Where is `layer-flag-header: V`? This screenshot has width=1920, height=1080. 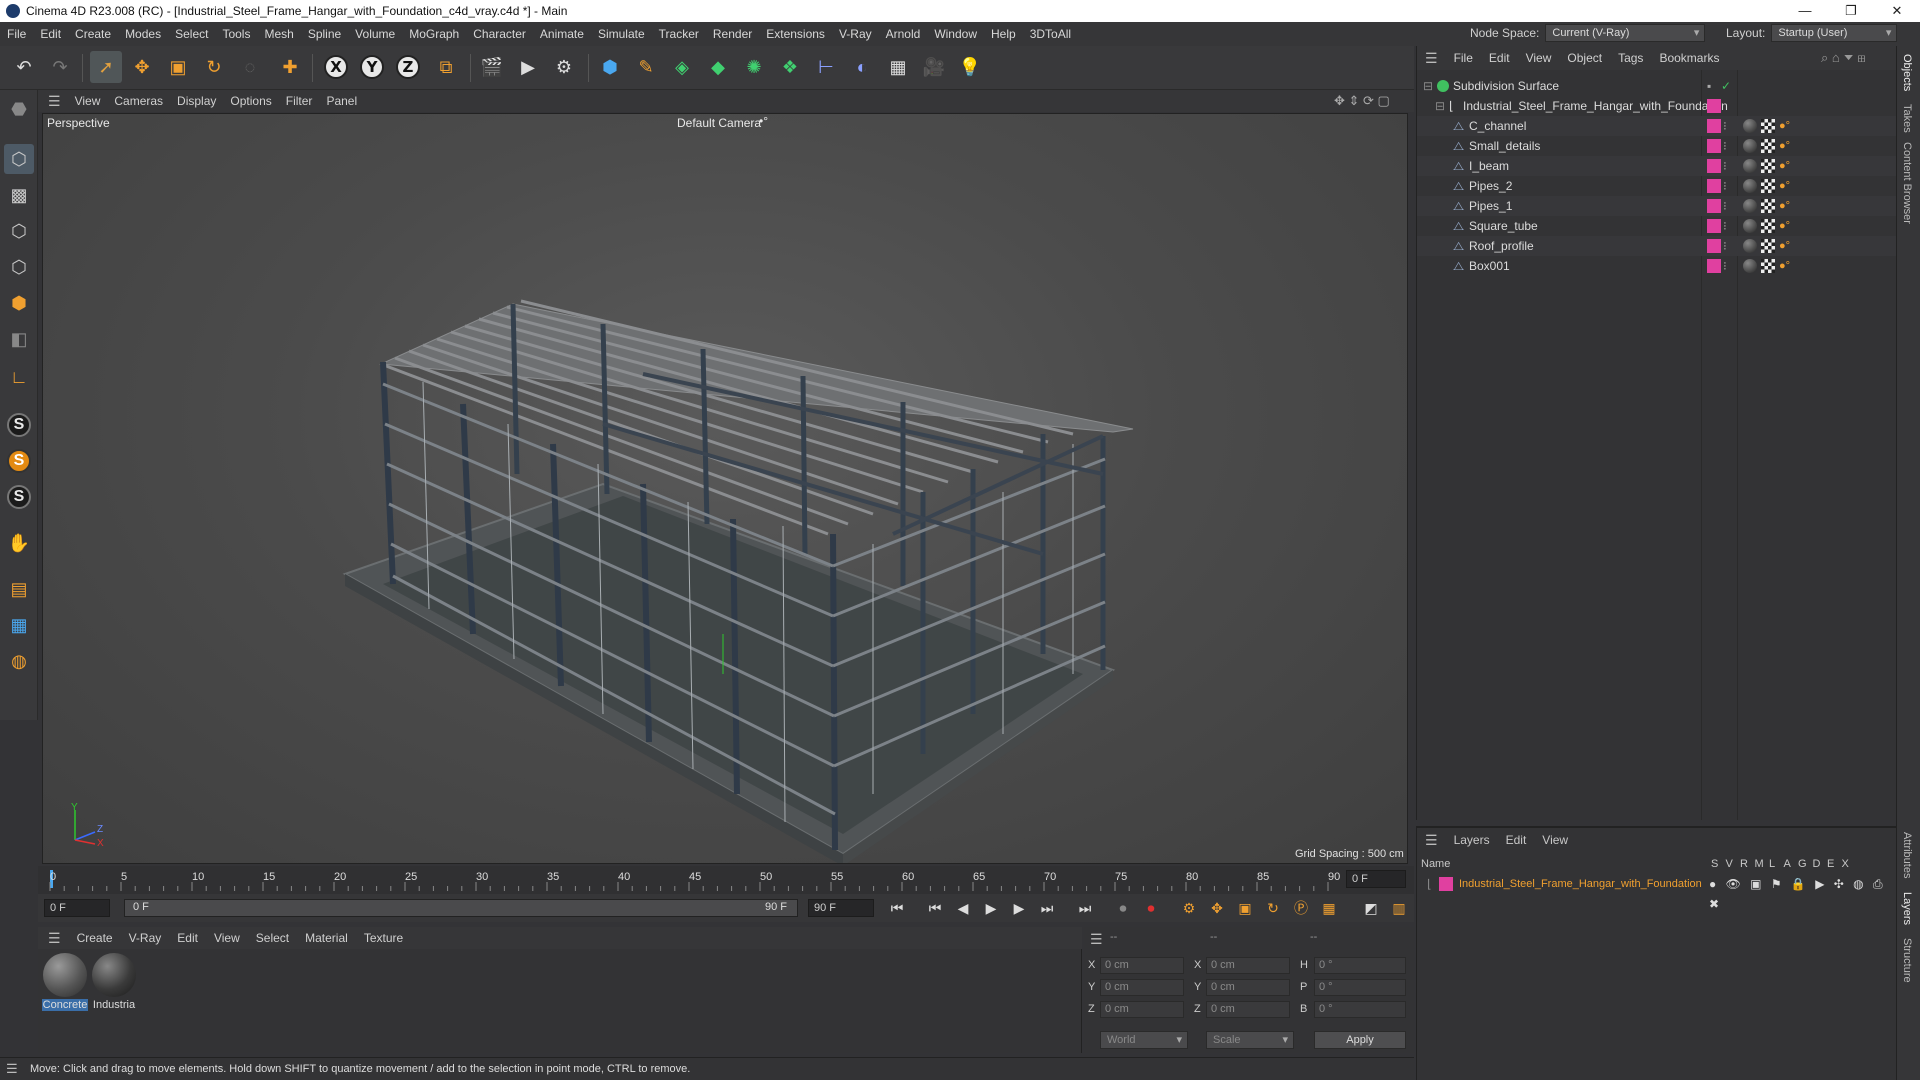 layer-flag-header: V is located at coordinates (1729, 864).